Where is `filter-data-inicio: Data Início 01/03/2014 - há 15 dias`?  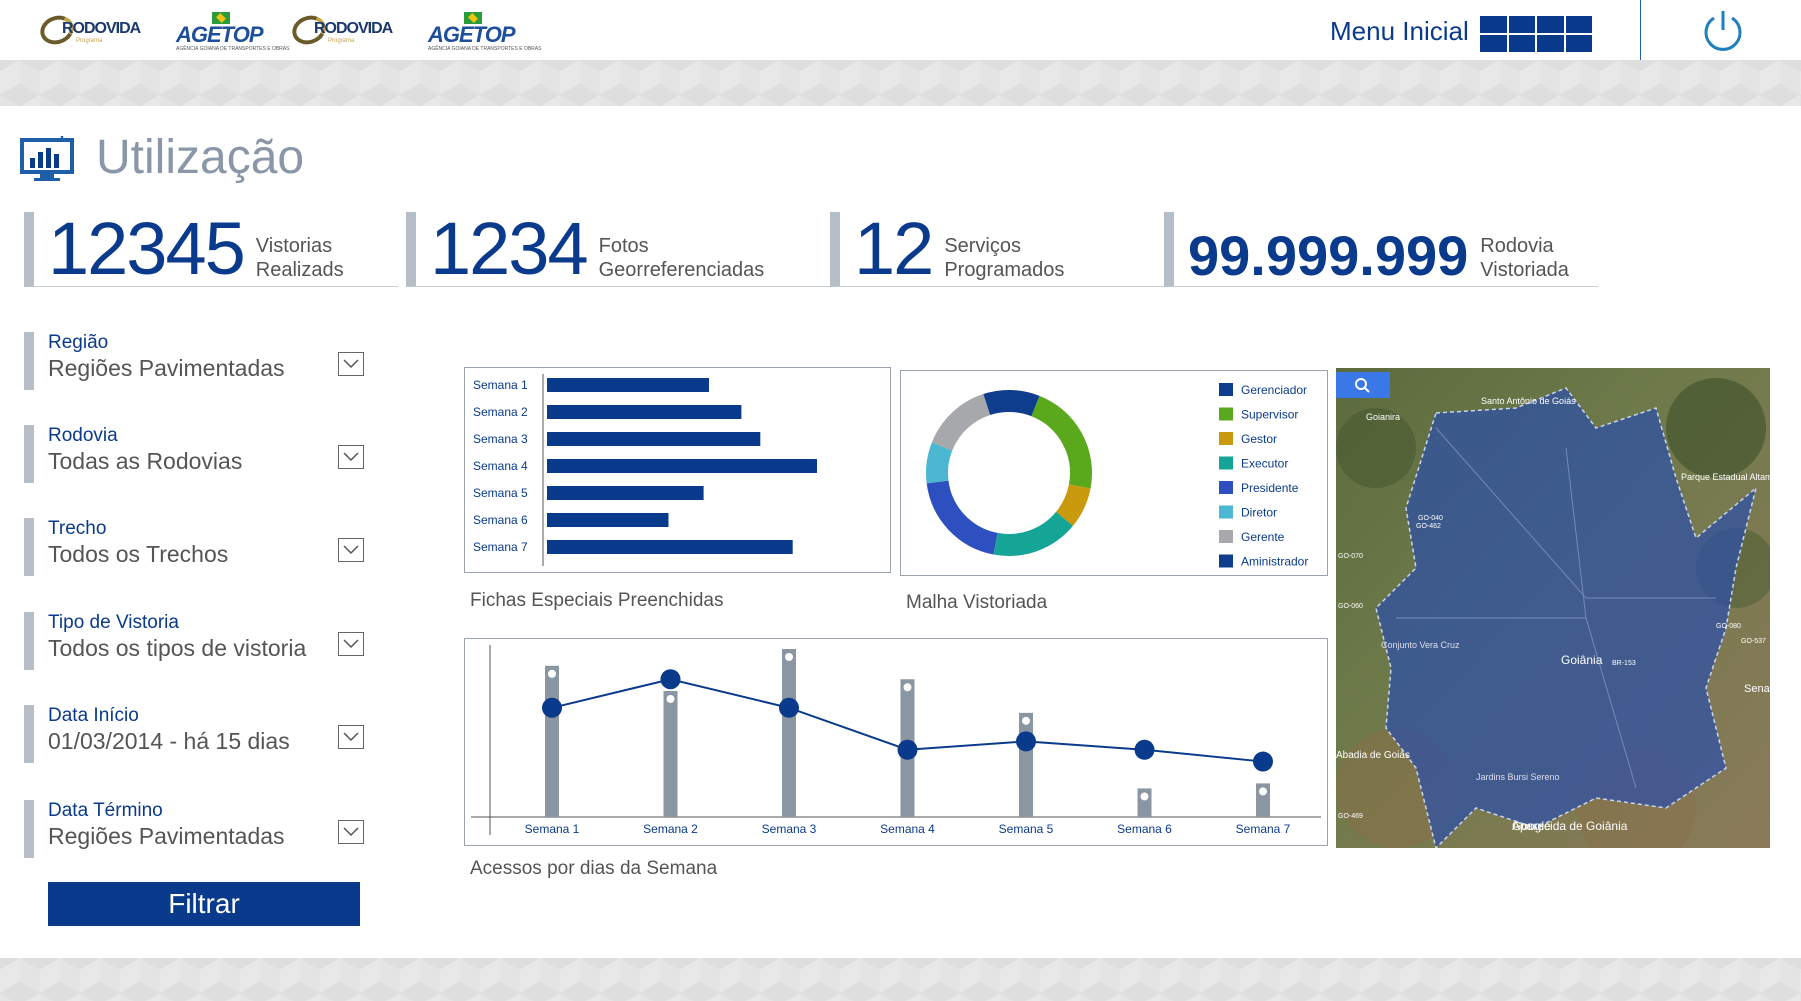
filter-data-inicio: Data Início 01/03/2014 - há 15 dias is located at coordinates (194, 734).